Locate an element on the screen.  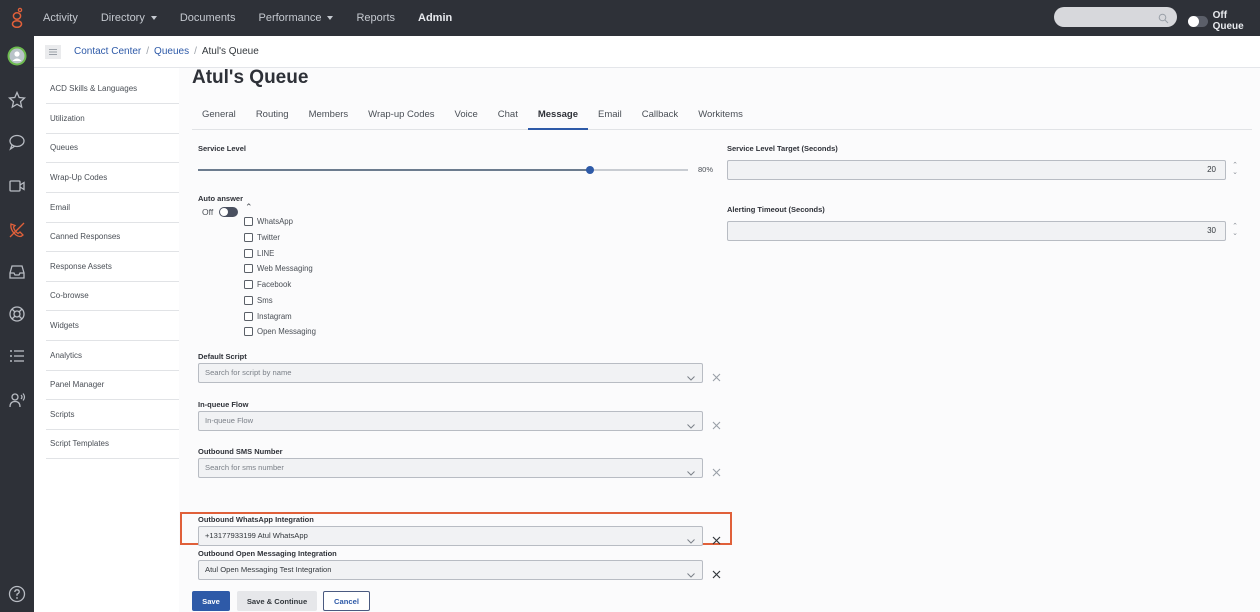
nav-reports: Reports is located at coordinates (375, 18).